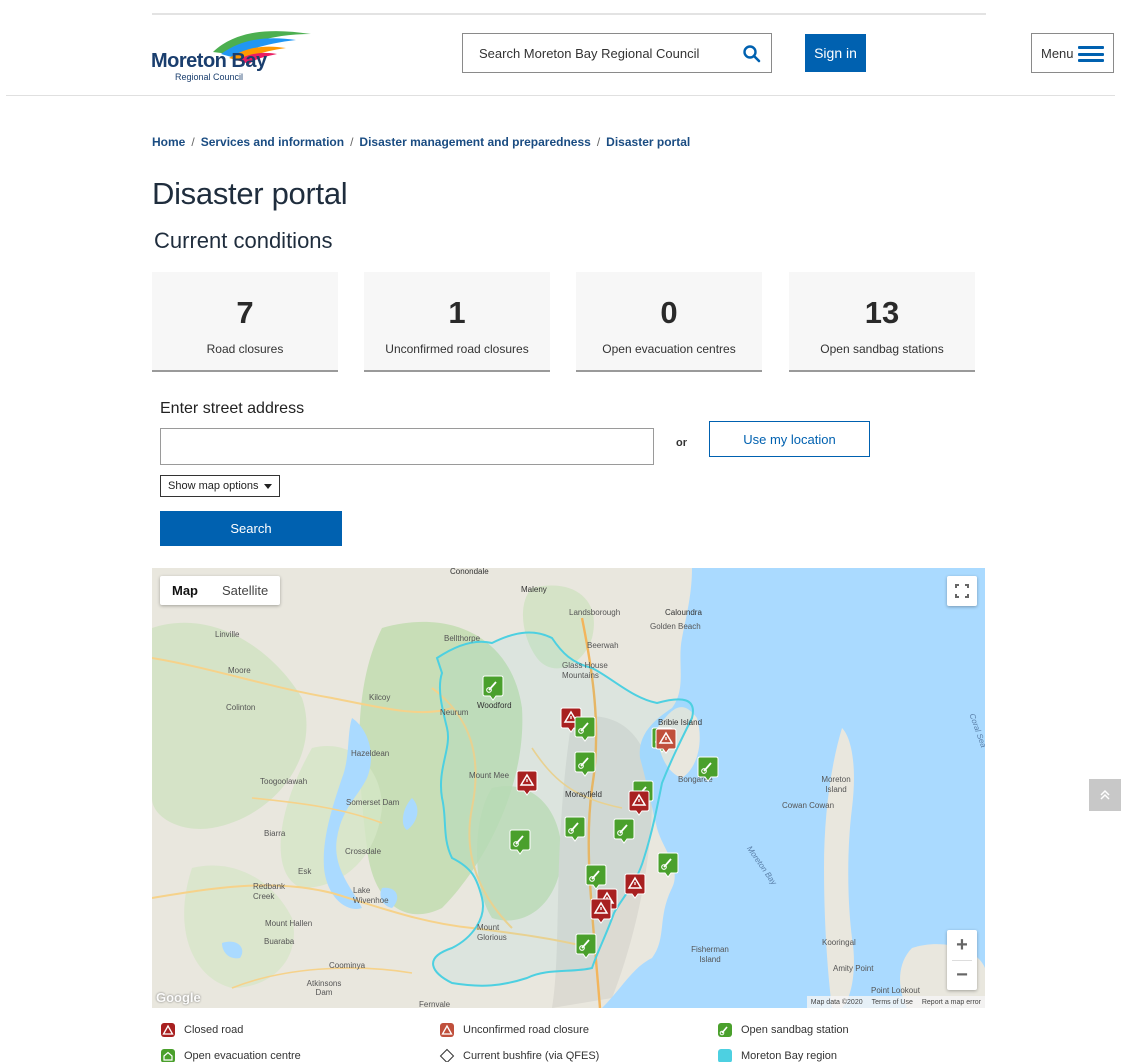 The width and height of the screenshot is (1121, 1062). What do you see at coordinates (835, 53) in the screenshot?
I see `sign-in-button: Sign in` at bounding box center [835, 53].